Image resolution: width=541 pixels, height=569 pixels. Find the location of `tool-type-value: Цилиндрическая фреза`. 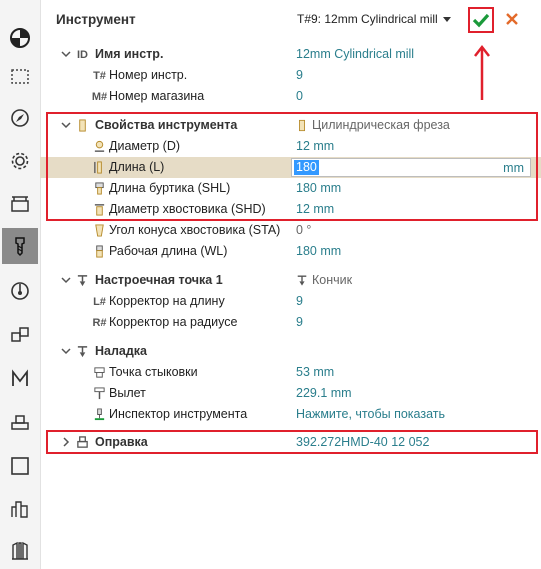

tool-type-value: Цилиндрическая фреза is located at coordinates (373, 125).